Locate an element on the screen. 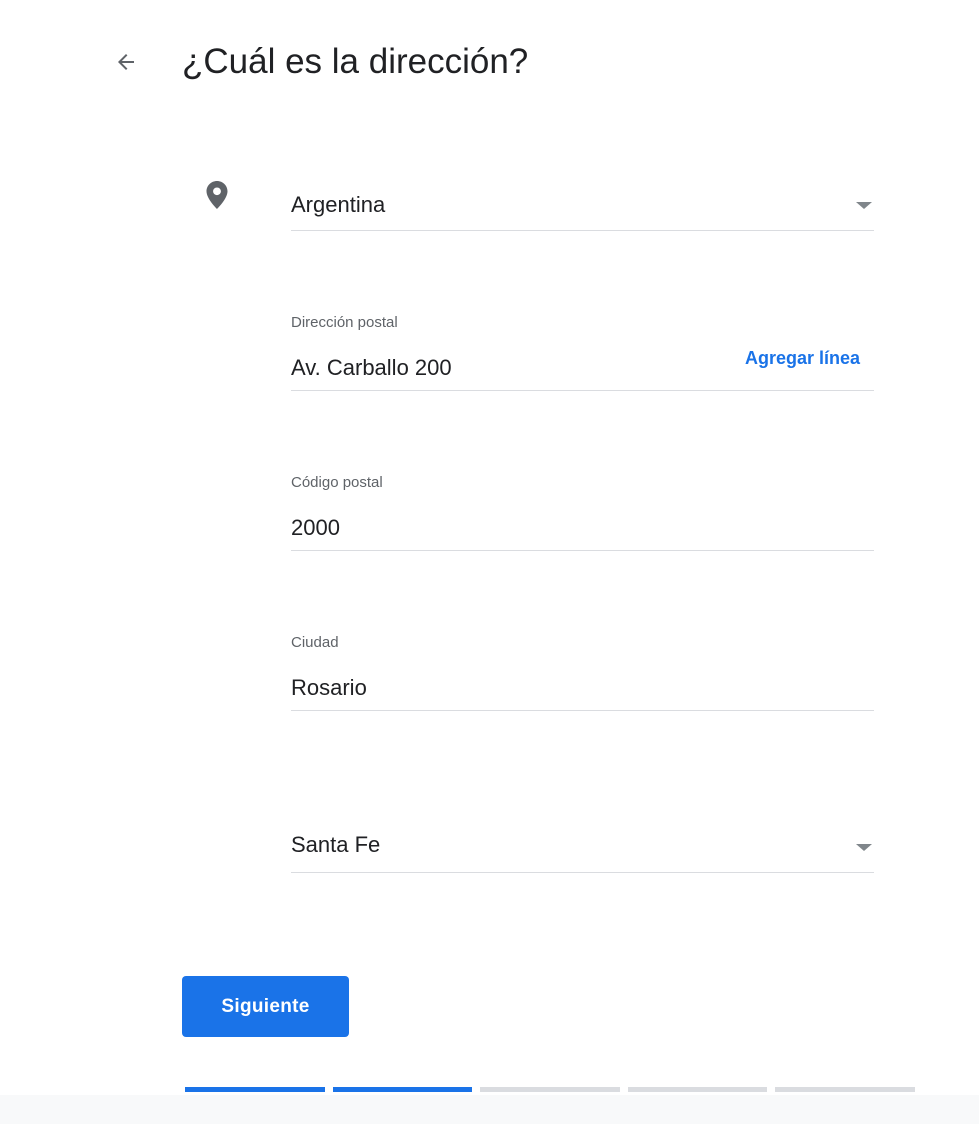 Image resolution: width=979 pixels, height=1124 pixels. page-title: ¿Cuál es la dirección? is located at coordinates (355, 61).